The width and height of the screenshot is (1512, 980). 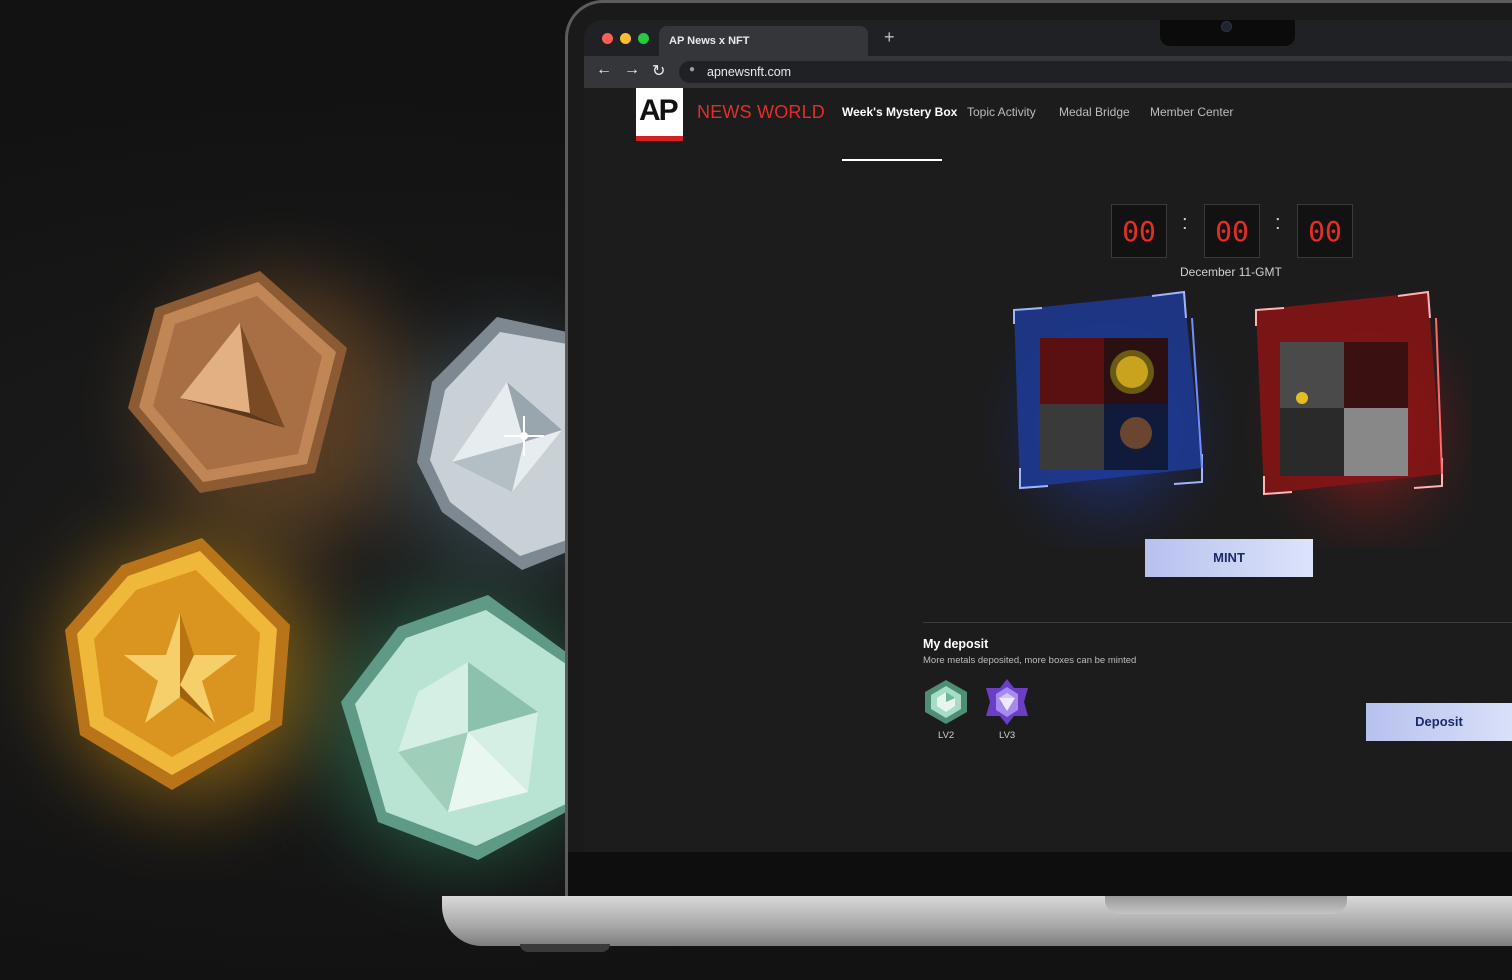 I want to click on bronze-medal-icon, so click(x=237, y=382).